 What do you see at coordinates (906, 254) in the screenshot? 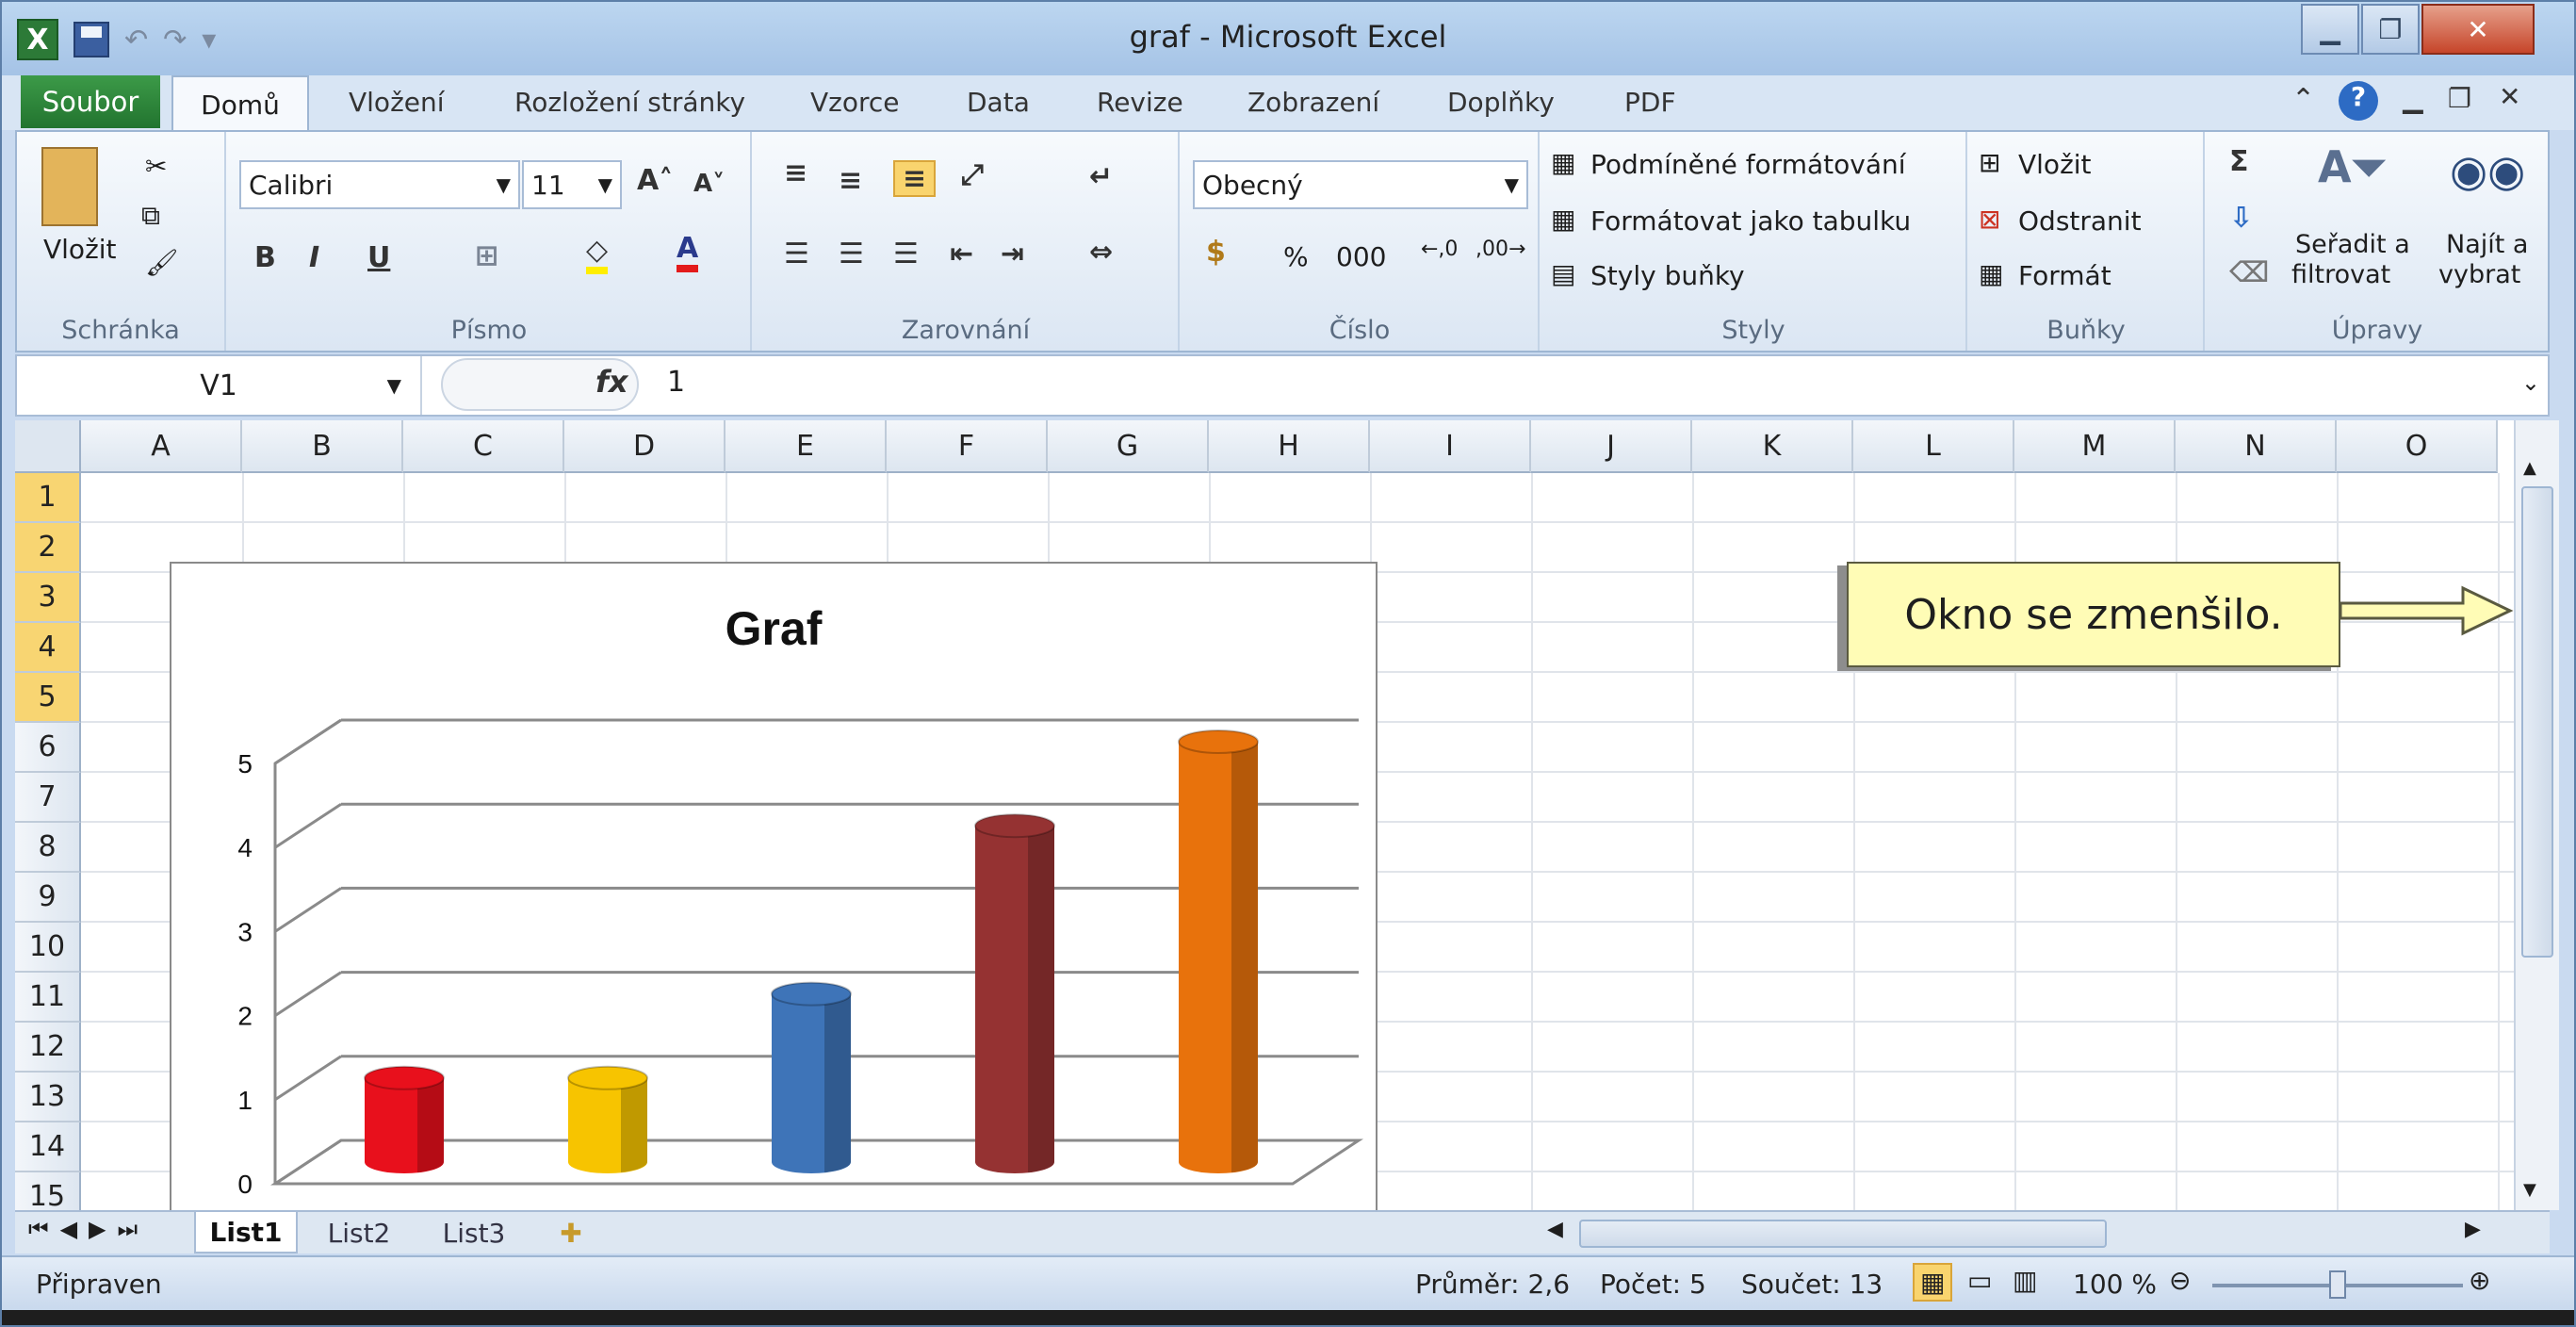
I see `align-right-icon: ☰` at bounding box center [906, 254].